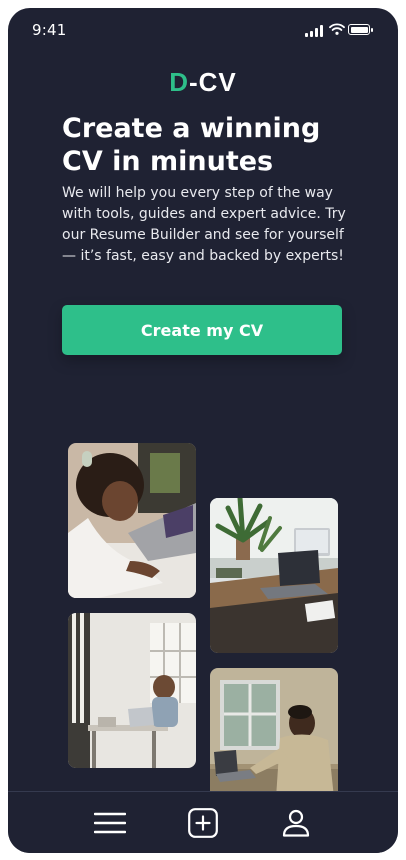  Describe the element at coordinates (132, 520) in the screenshot. I see `woman-writing-notes-photo` at that location.